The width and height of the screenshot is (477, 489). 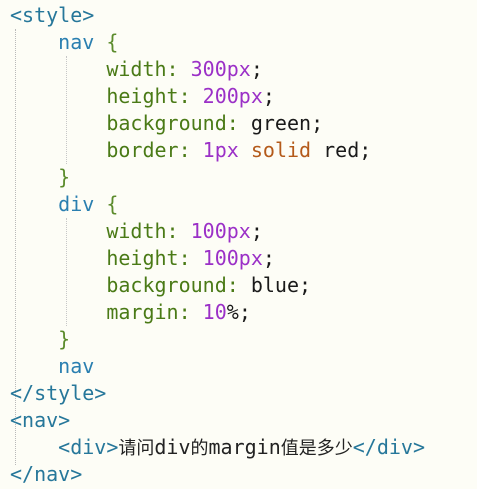 What do you see at coordinates (341, 150) in the screenshot?
I see `value: red` at bounding box center [341, 150].